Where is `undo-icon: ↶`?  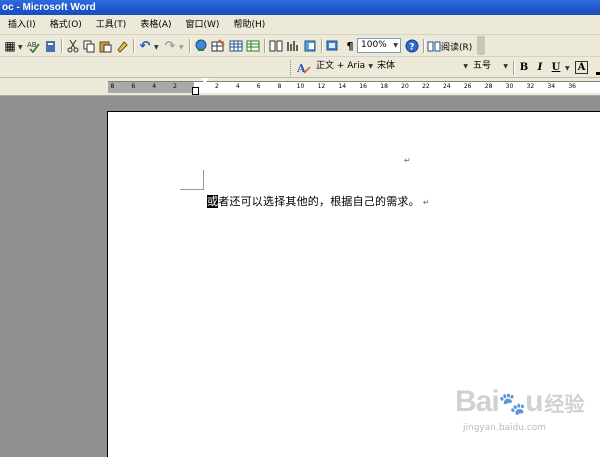 undo-icon: ↶ is located at coordinates (145, 46).